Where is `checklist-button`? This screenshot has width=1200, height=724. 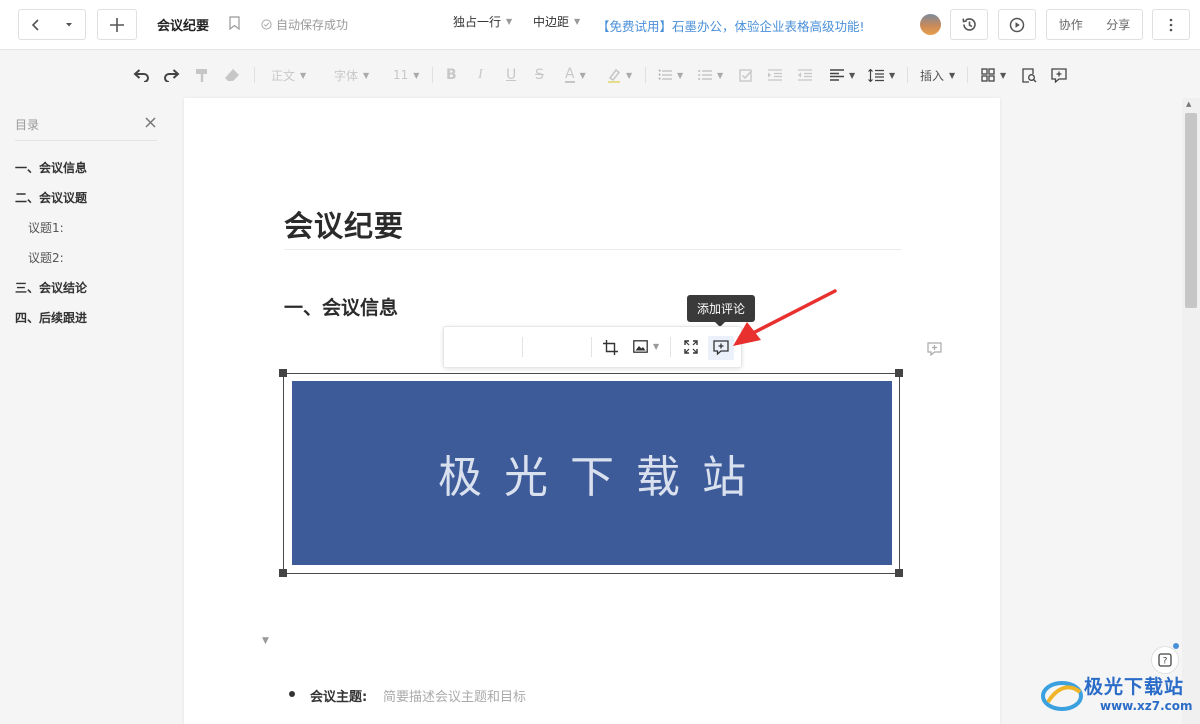
checklist-button is located at coordinates (746, 75).